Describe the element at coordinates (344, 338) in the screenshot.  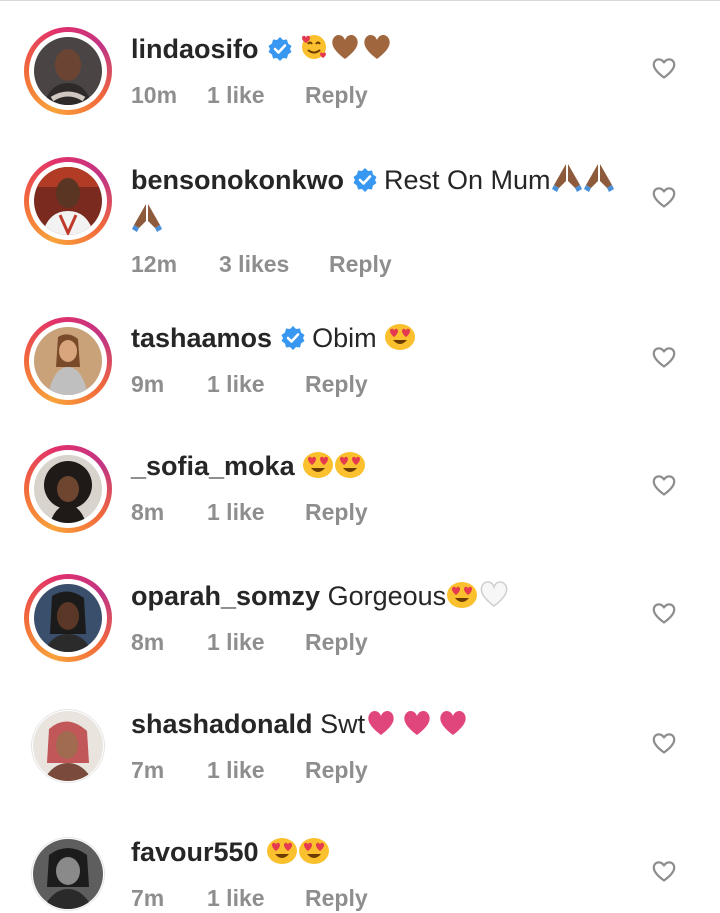
I see `comment-text: Obim` at that location.